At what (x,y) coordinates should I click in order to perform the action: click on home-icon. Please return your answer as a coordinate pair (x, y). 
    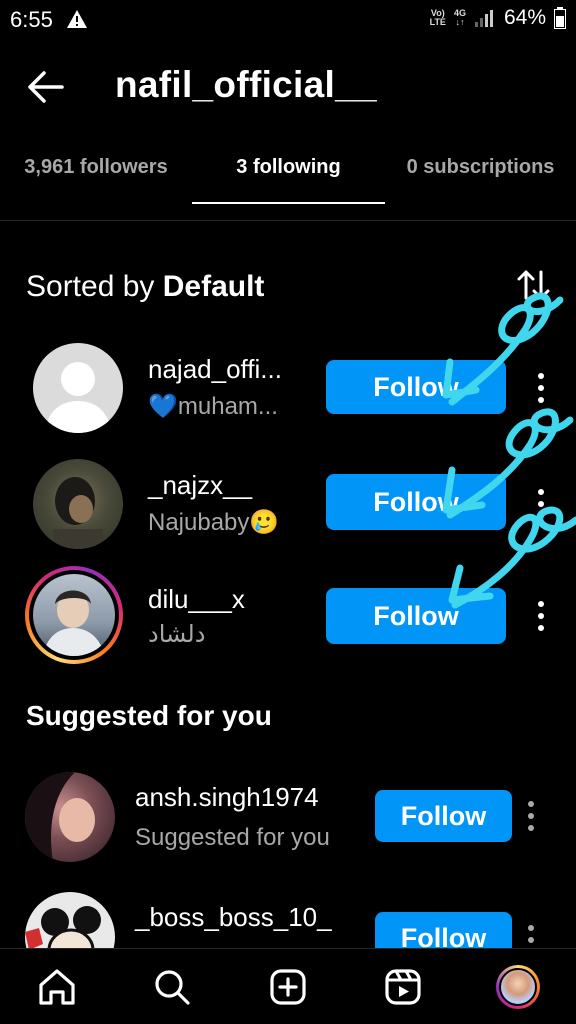
    Looking at the image, I should click on (57, 987).